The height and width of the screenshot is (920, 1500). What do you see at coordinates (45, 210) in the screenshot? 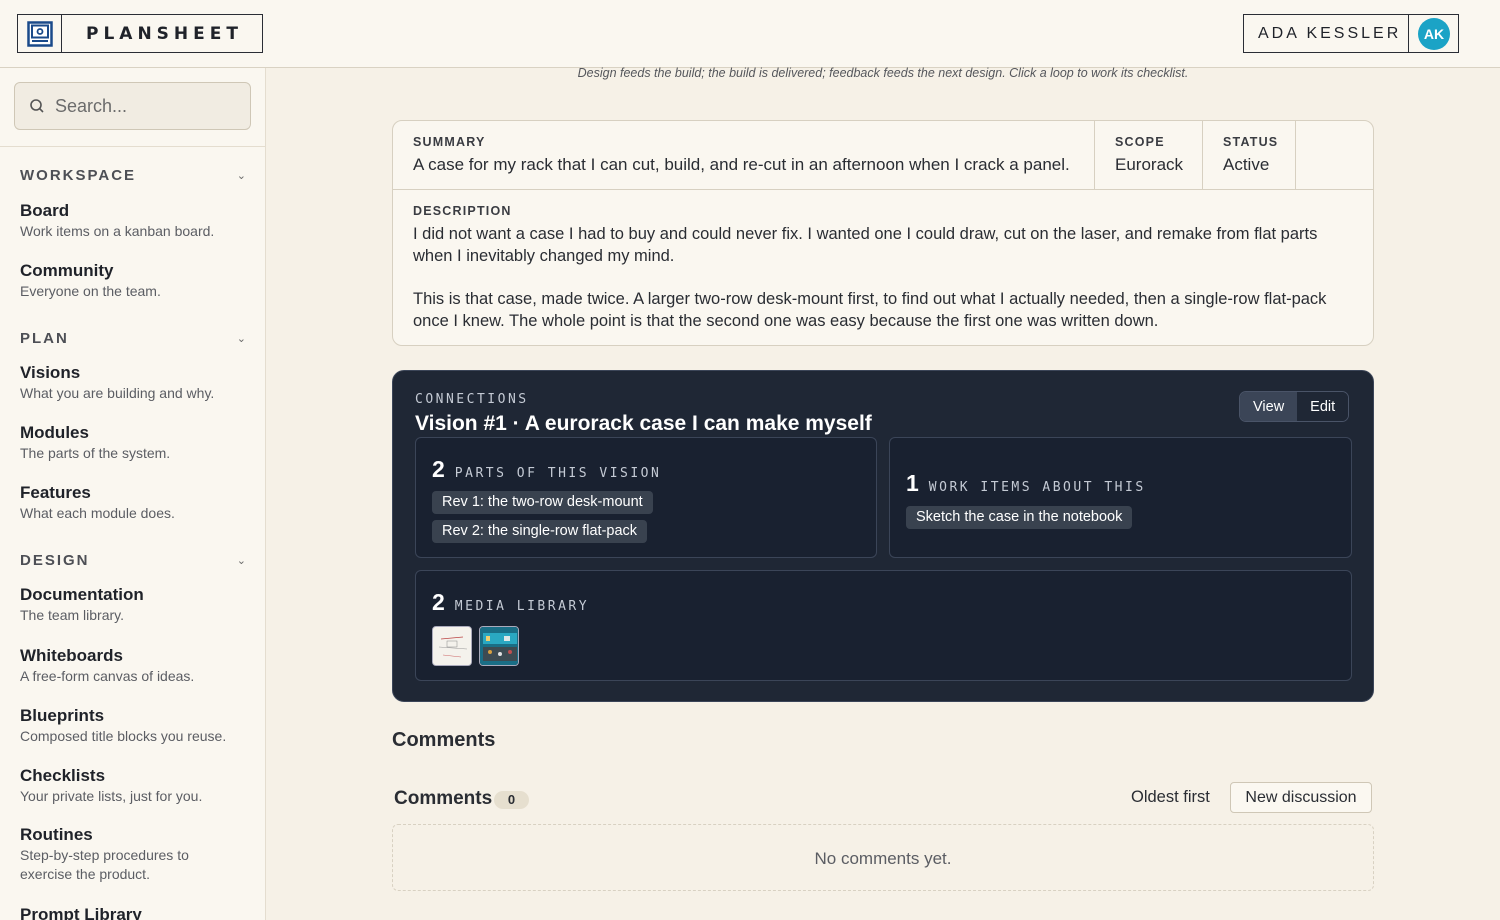
I see `sidebar-item-label: Board` at bounding box center [45, 210].